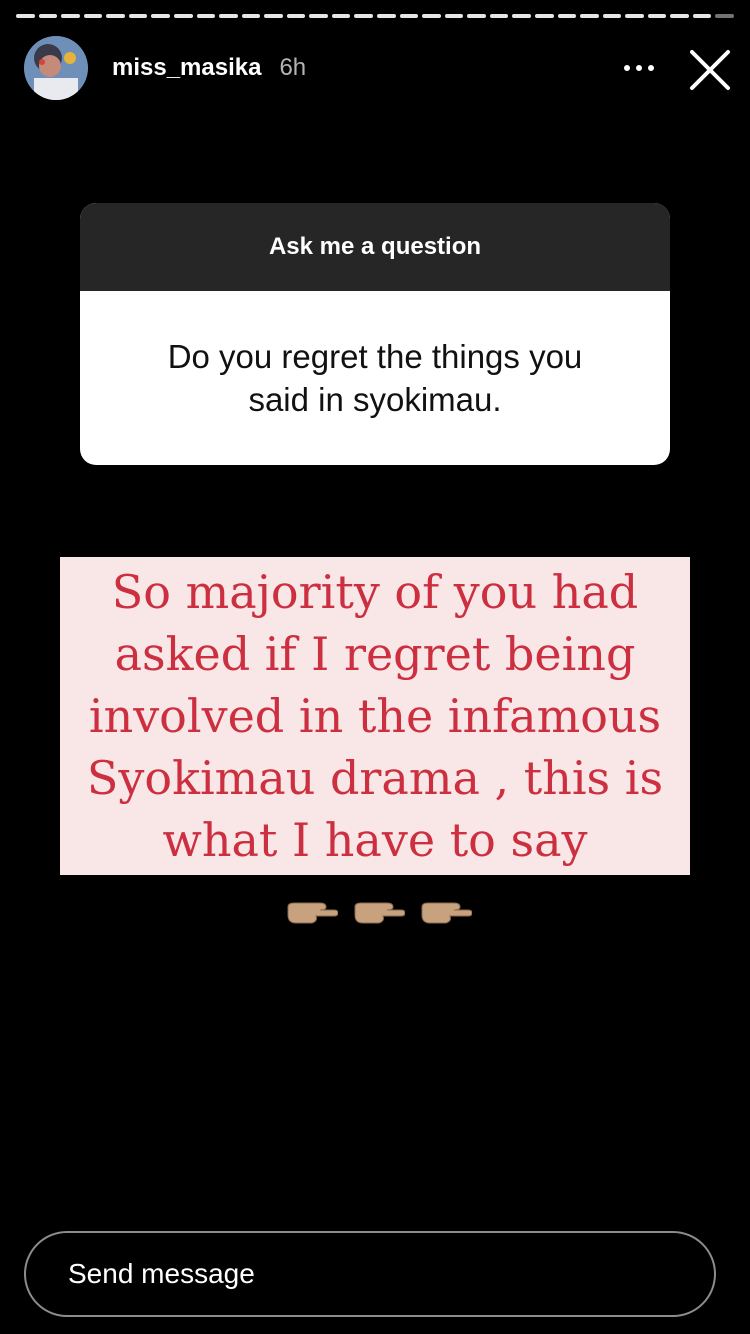  I want to click on question-sticker-title: Ask me a question, so click(375, 247).